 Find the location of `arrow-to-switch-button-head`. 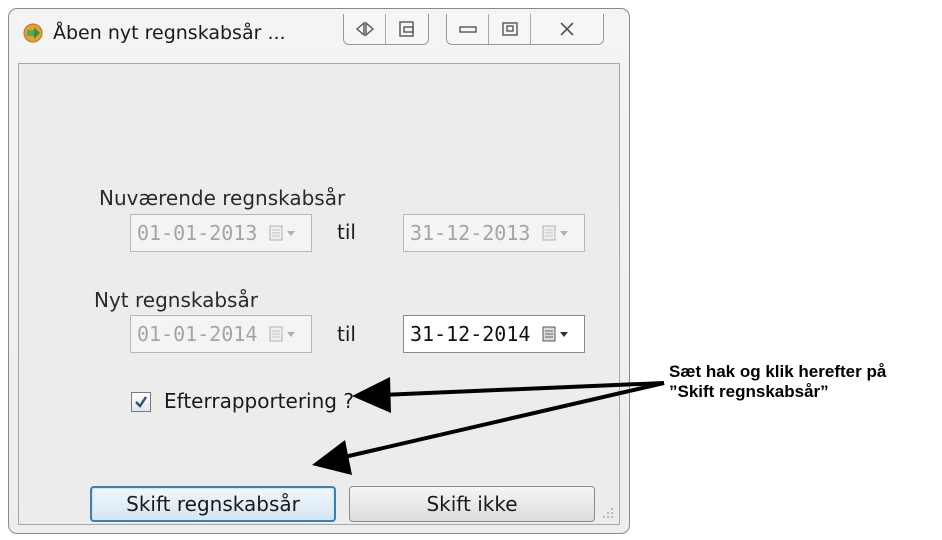

arrow-to-switch-button-head is located at coordinates (332, 457).